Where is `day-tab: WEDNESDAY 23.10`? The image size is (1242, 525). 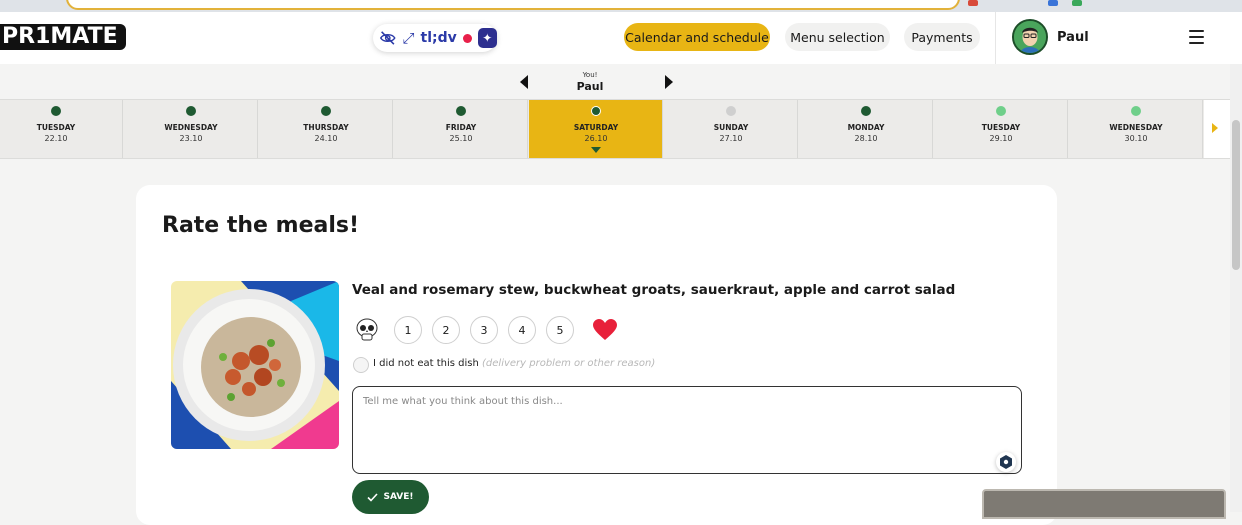
day-tab: WEDNESDAY 23.10 is located at coordinates (191, 129).